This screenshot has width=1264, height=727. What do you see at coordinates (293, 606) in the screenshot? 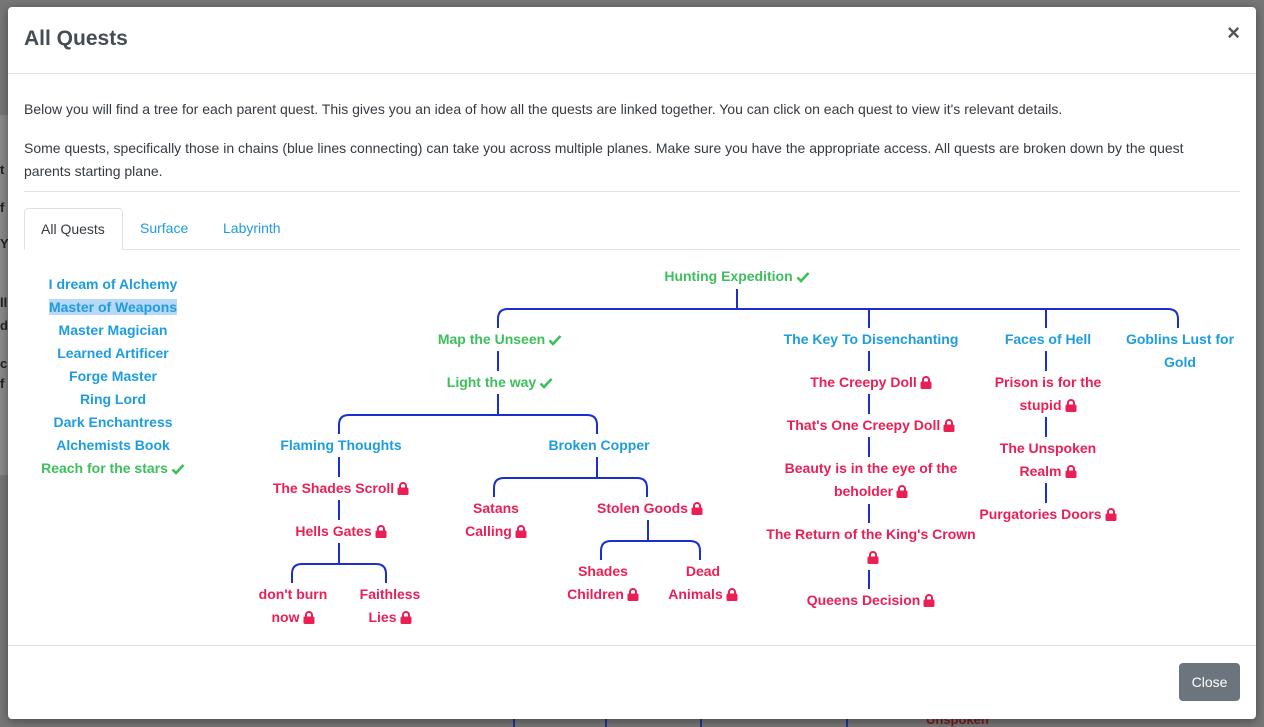
I see `quest-node-dont-burn-now: don't burn now` at bounding box center [293, 606].